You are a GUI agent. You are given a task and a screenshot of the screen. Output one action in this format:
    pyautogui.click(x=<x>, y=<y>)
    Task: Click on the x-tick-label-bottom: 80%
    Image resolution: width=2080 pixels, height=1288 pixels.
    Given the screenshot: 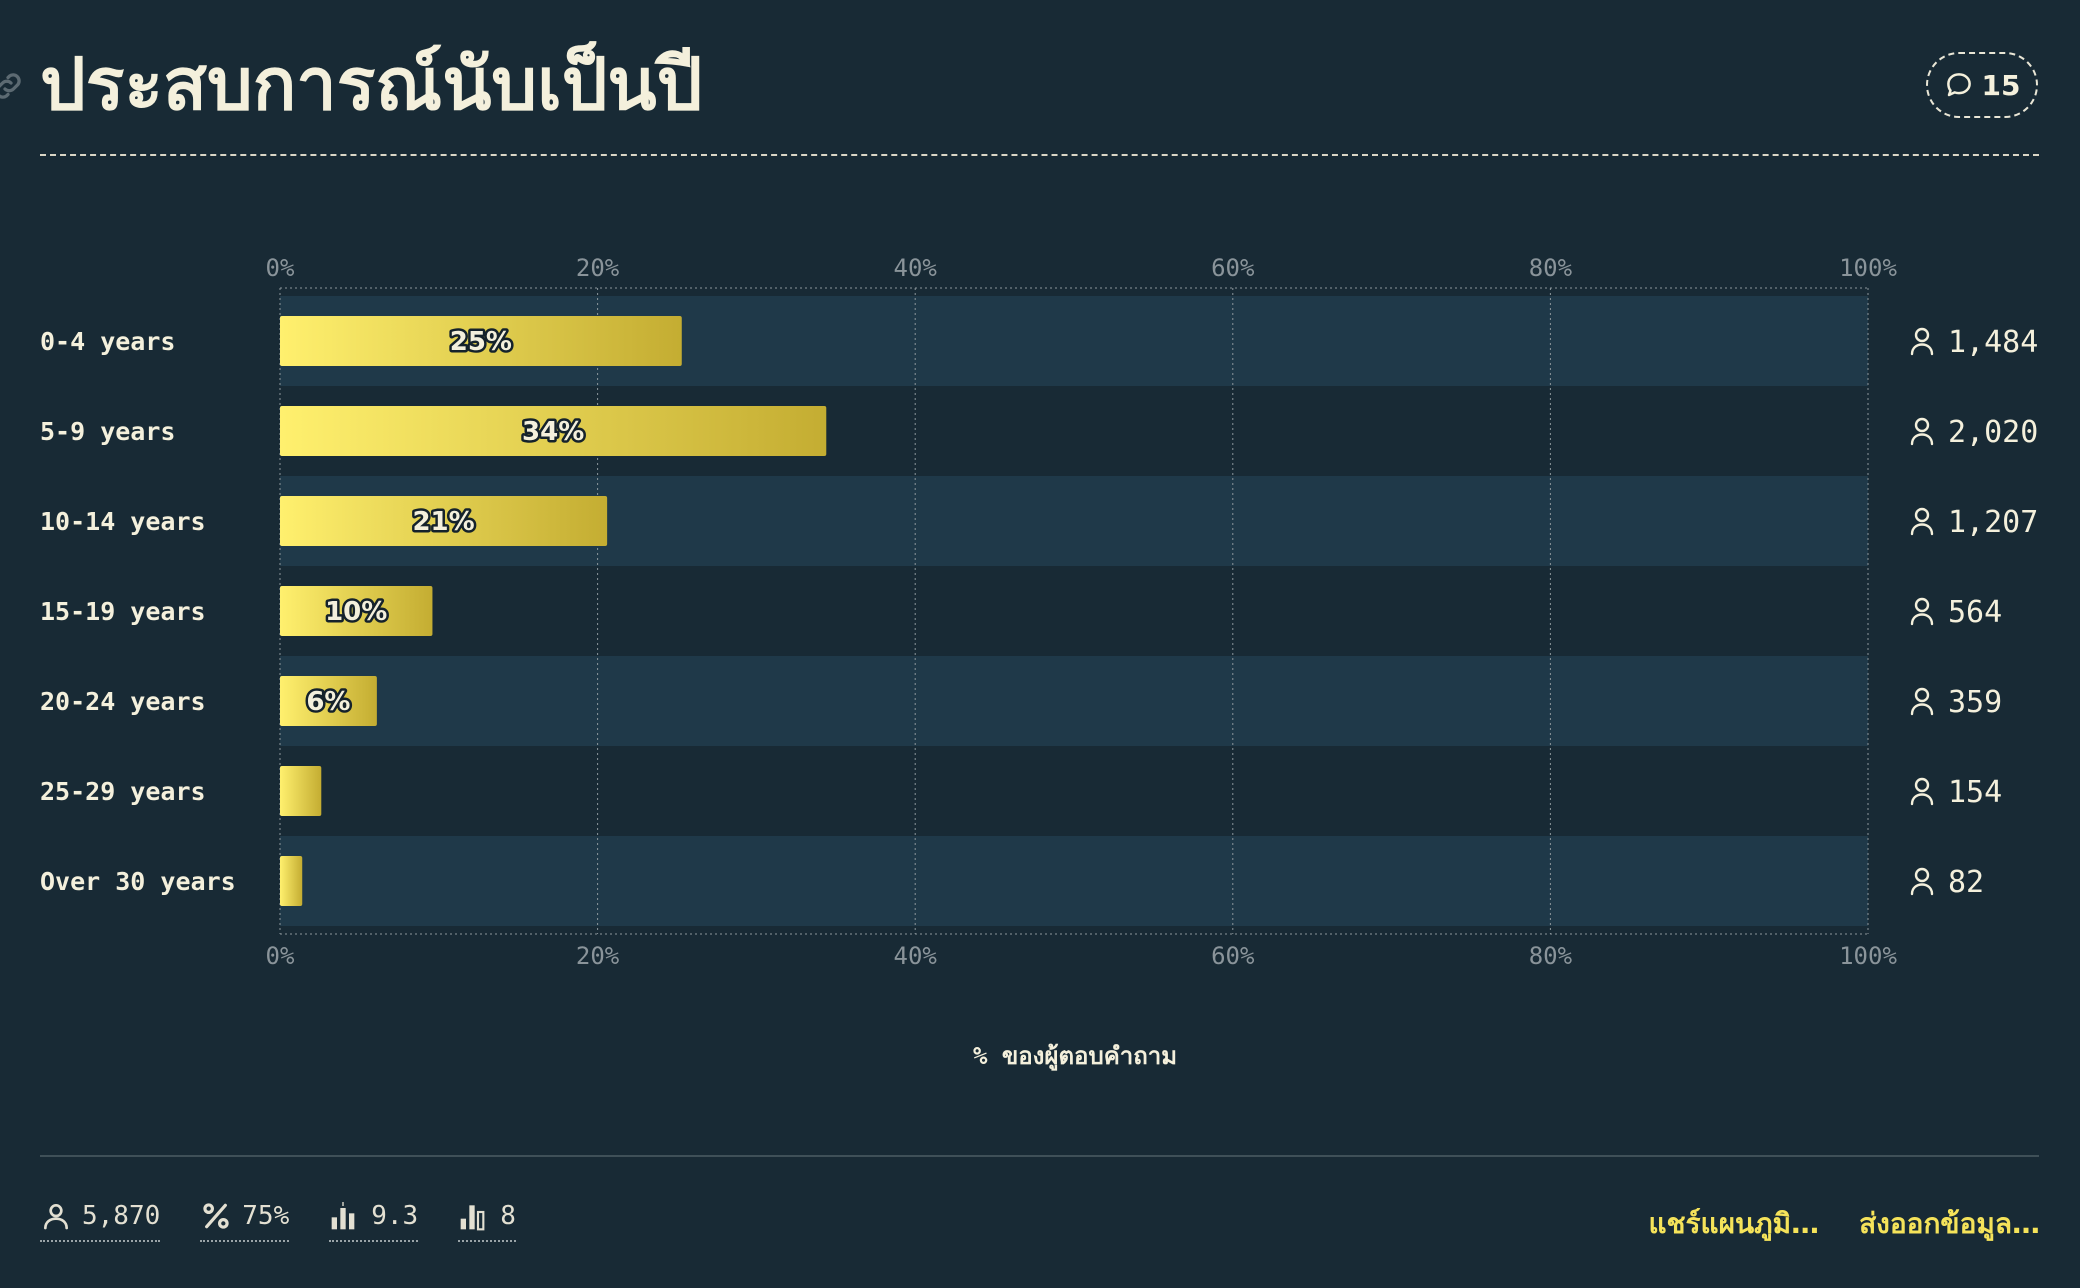 What is the action you would take?
    pyautogui.click(x=1551, y=956)
    